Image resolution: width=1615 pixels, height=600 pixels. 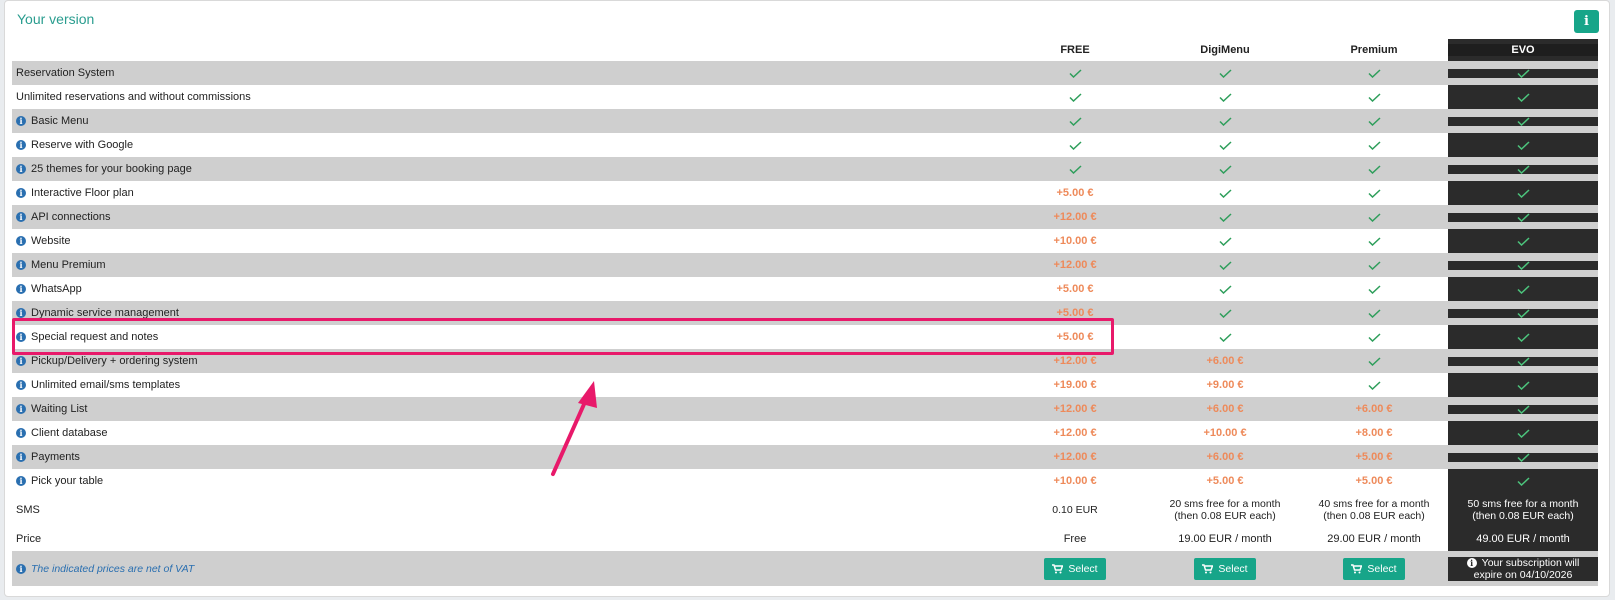 What do you see at coordinates (574, 428) in the screenshot?
I see `arrow-annotation` at bounding box center [574, 428].